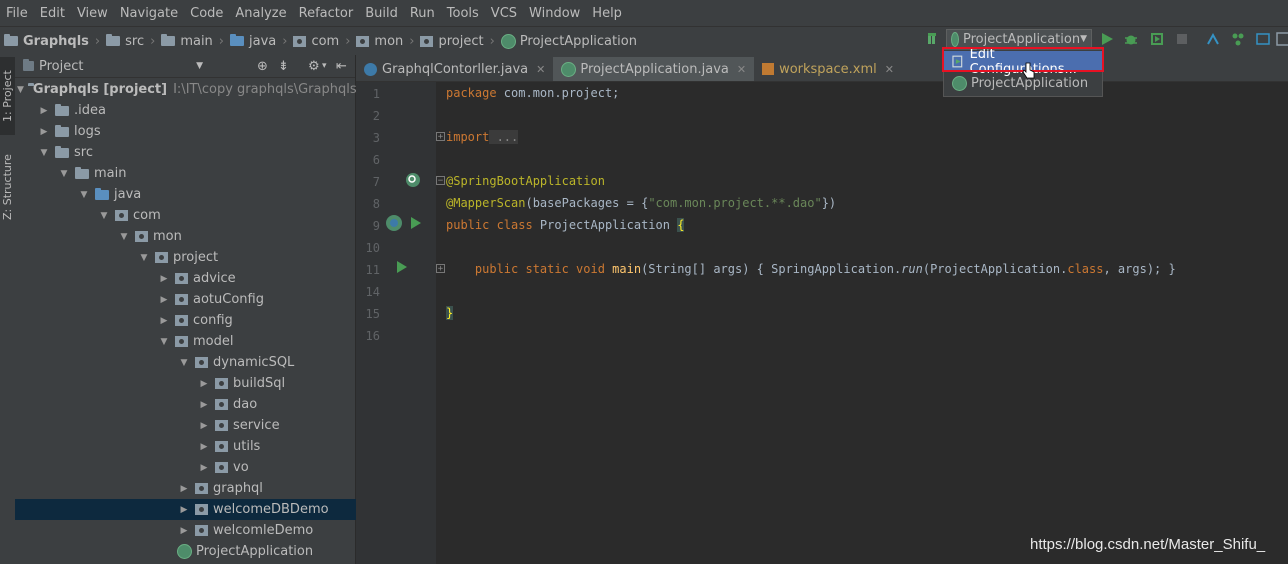 This screenshot has height=564, width=1288. Describe the element at coordinates (450, 313) in the screenshot. I see `code-line: }` at that location.